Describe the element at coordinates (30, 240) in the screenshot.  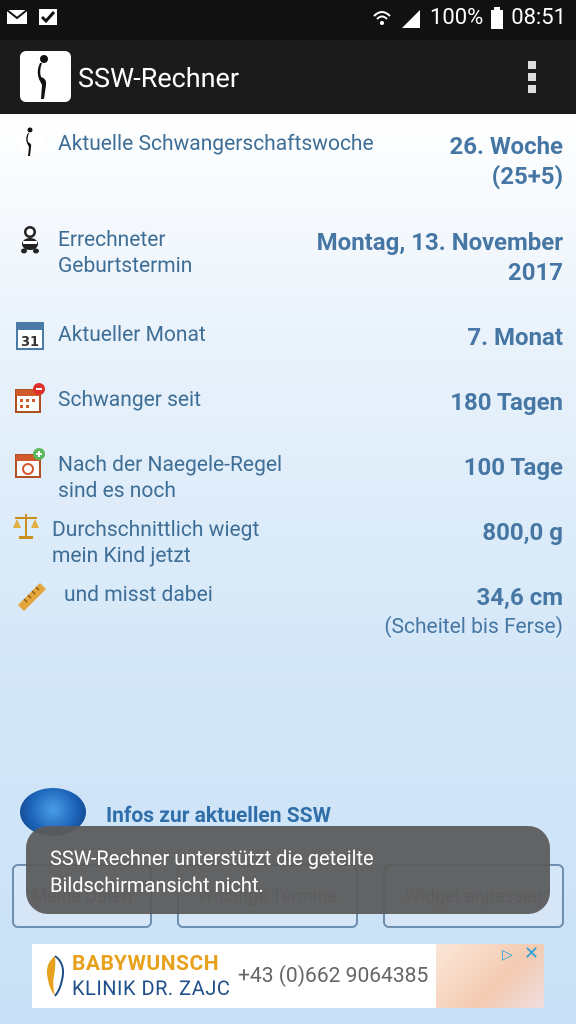
I see `baby-icon` at that location.